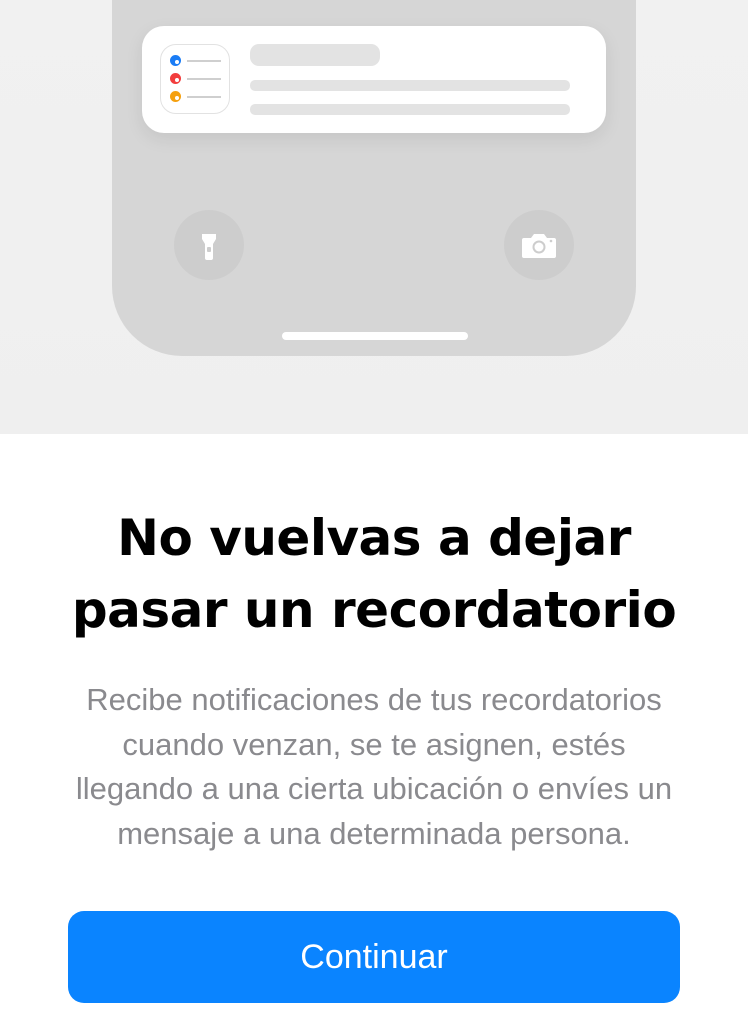 The width and height of the screenshot is (748, 1024). Describe the element at coordinates (374, 744) in the screenshot. I see `description-line: cuando venzan, se te asignen, estés` at that location.